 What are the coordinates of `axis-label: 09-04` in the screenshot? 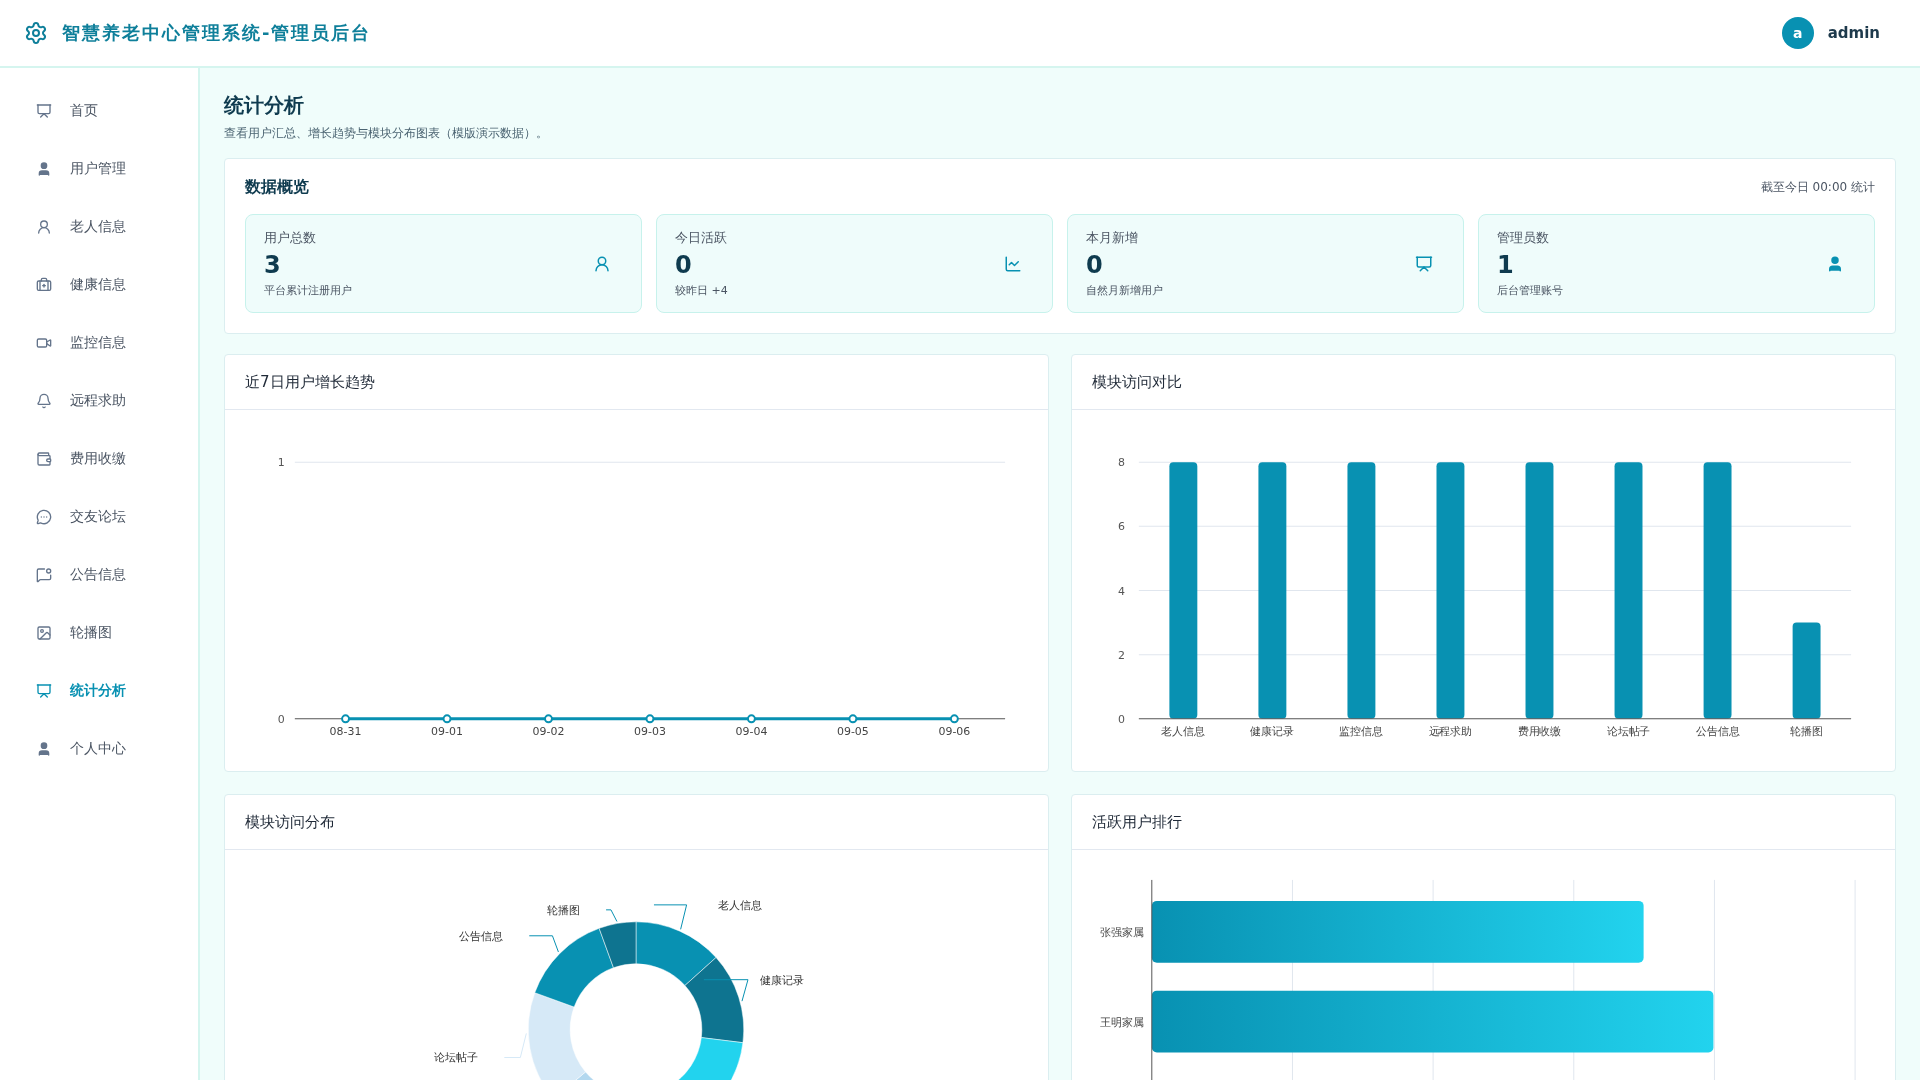 It's located at (751, 731).